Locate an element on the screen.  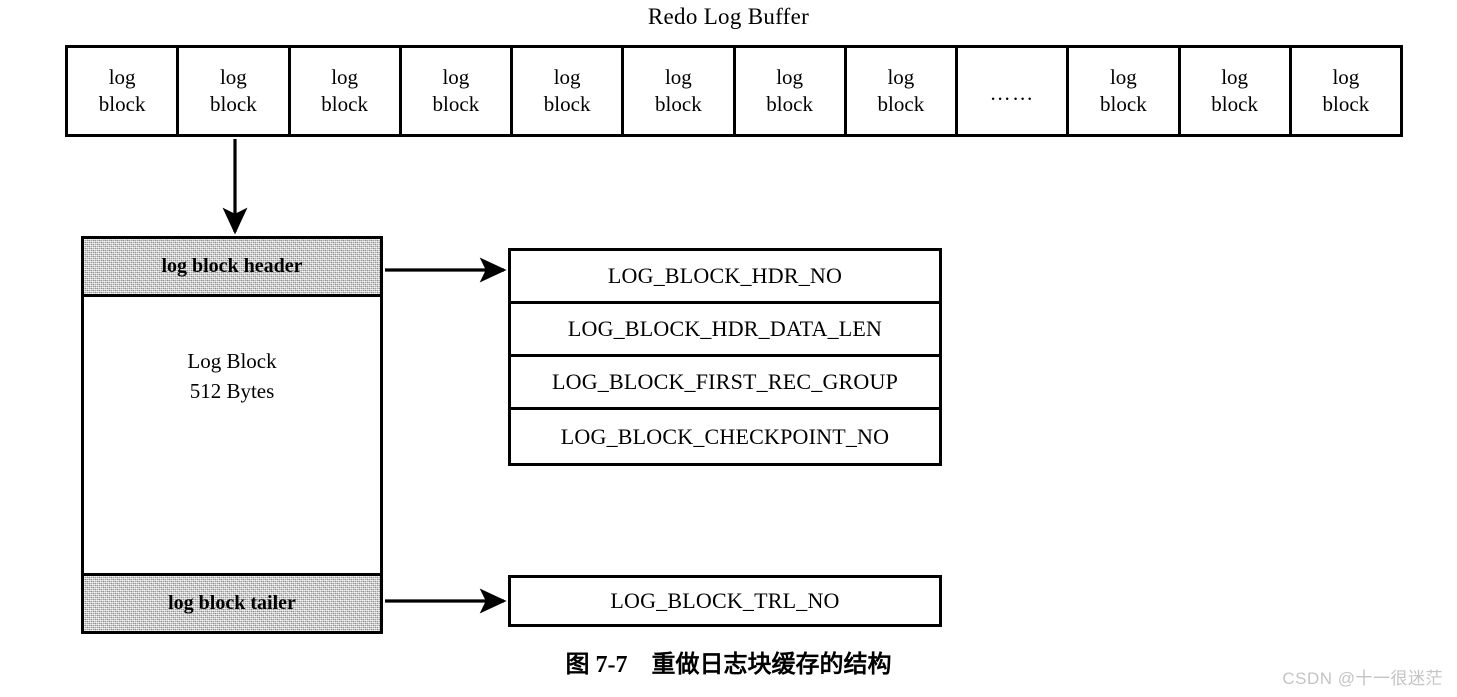
header-field-row: LOG_BLOCK_HDR_NO is located at coordinates (725, 277).